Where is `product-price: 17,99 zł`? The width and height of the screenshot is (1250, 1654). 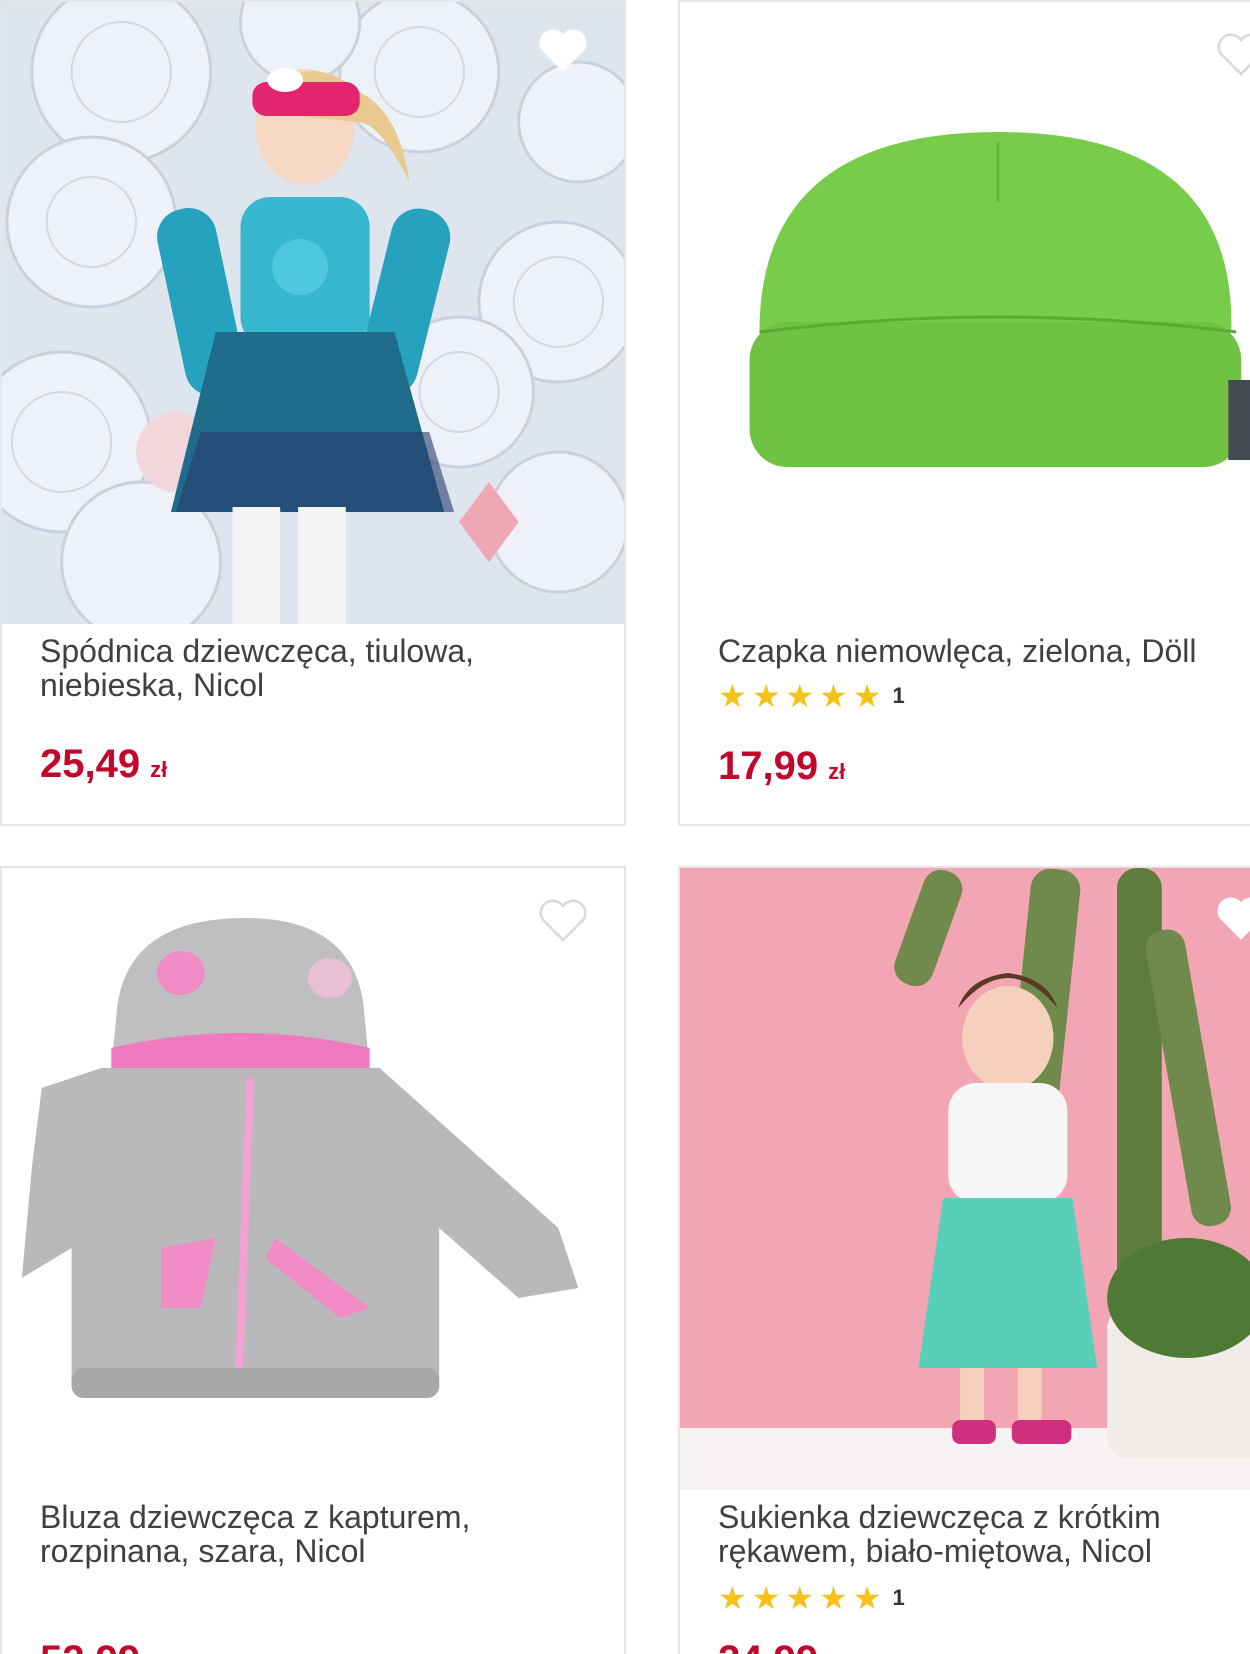 product-price: 17,99 zł is located at coordinates (781, 769).